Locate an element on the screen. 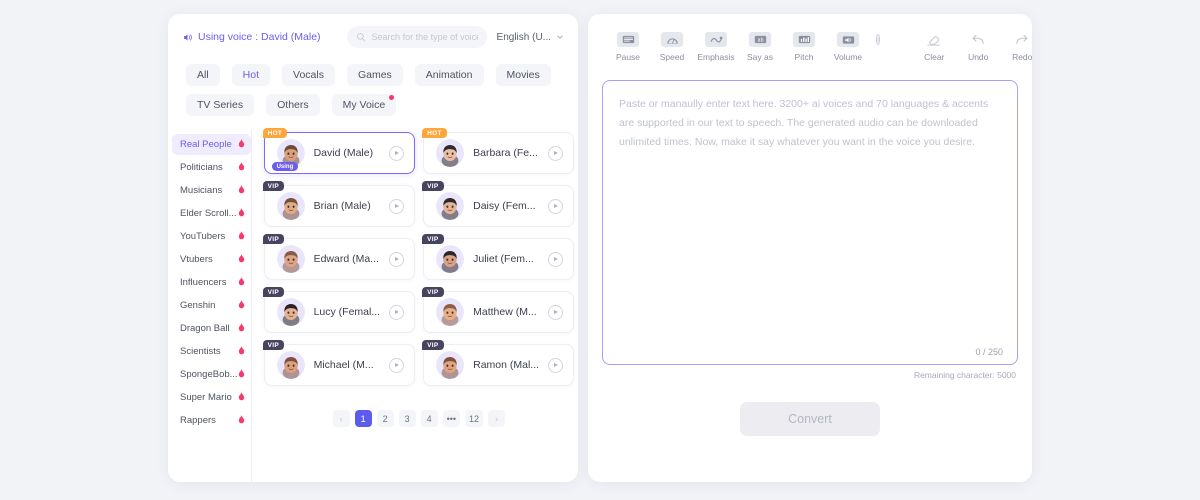 The image size is (1200, 500). sidebar-item-musicians: Musicians is located at coordinates (211, 190).